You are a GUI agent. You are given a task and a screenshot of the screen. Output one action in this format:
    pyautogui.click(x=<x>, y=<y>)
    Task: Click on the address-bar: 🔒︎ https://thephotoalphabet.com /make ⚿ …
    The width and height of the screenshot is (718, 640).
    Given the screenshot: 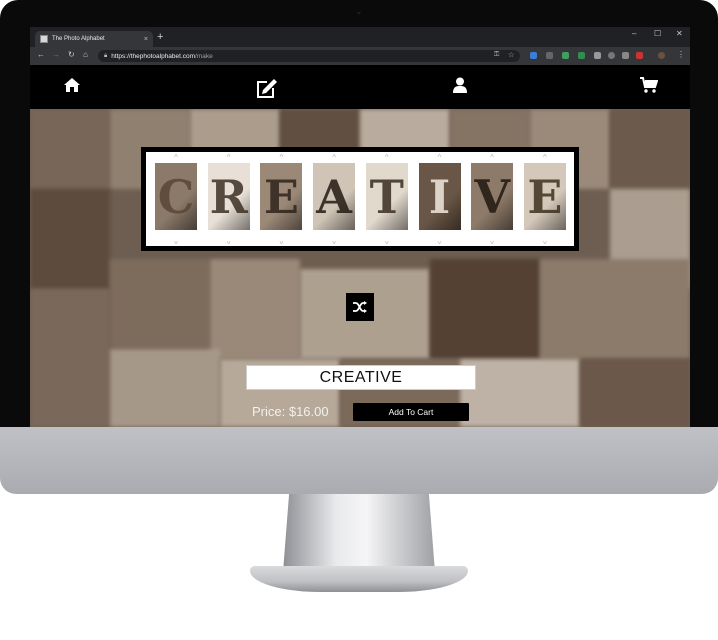 What is the action you would take?
    pyautogui.click(x=309, y=56)
    